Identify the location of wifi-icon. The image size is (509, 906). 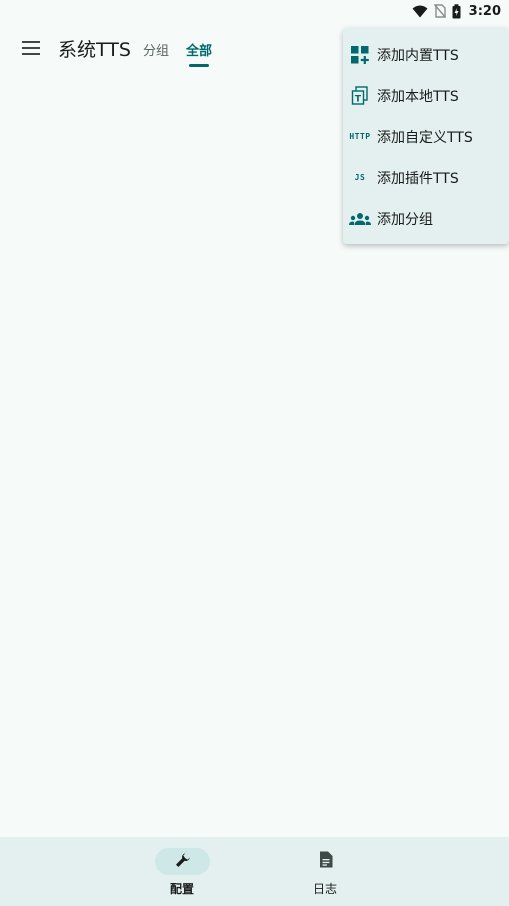
(420, 11).